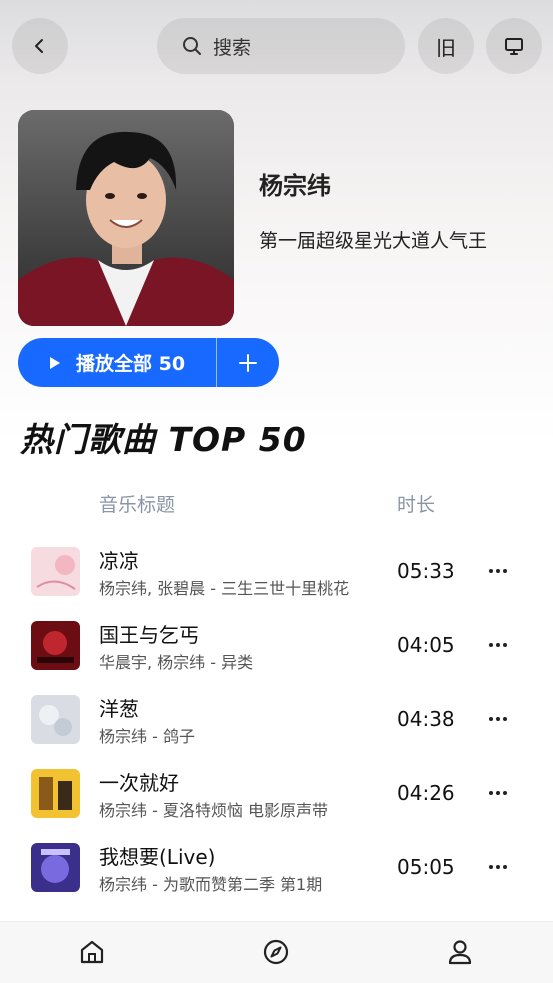 This screenshot has width=553, height=983. I want to click on compass-icon, so click(276, 952).